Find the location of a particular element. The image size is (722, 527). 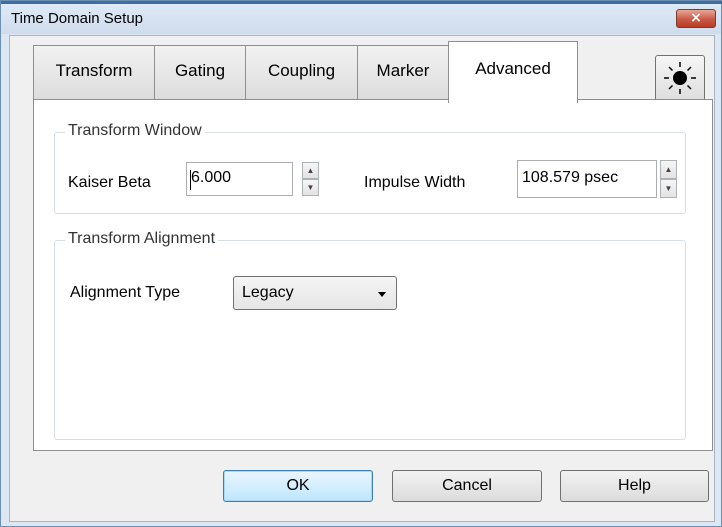

alignment-type-value: Legacy is located at coordinates (268, 292).